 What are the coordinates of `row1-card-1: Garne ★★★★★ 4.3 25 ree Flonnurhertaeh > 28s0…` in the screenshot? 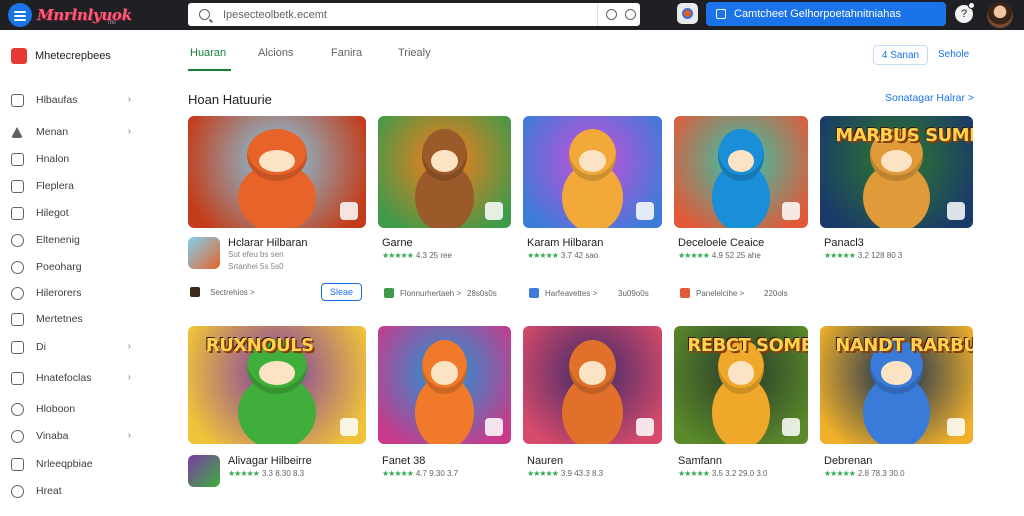 It's located at (444, 216).